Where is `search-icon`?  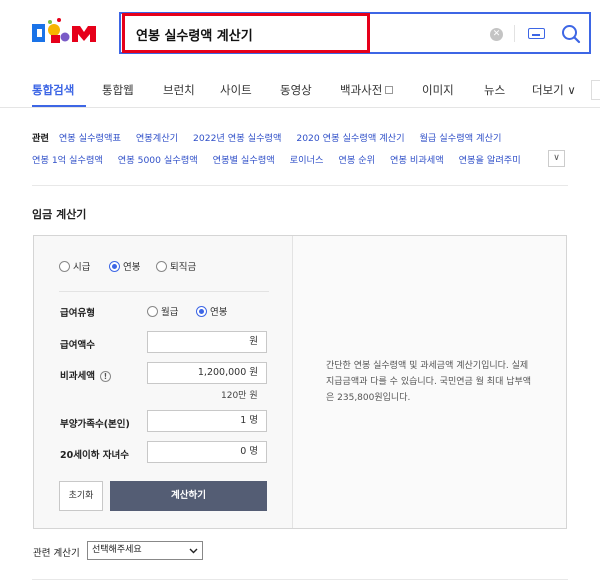
search-icon is located at coordinates (571, 34).